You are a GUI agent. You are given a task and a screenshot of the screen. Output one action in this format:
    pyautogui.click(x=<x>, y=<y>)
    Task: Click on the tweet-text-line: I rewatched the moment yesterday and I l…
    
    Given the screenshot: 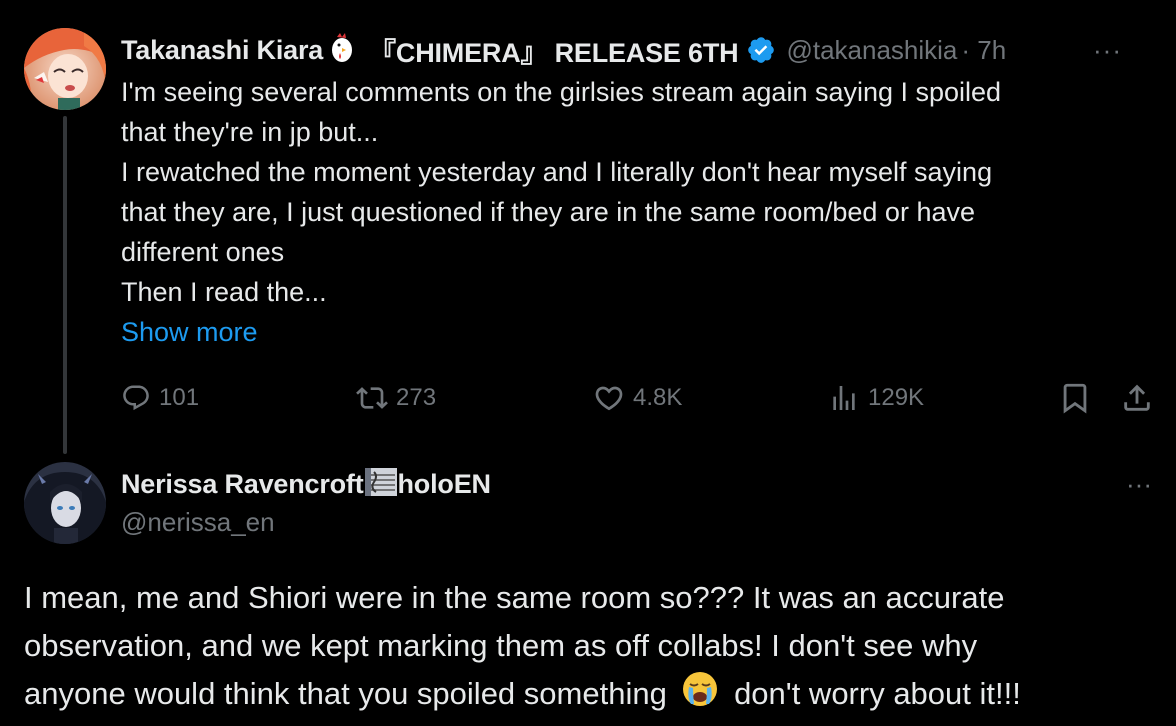 What is the action you would take?
    pyautogui.click(x=557, y=172)
    